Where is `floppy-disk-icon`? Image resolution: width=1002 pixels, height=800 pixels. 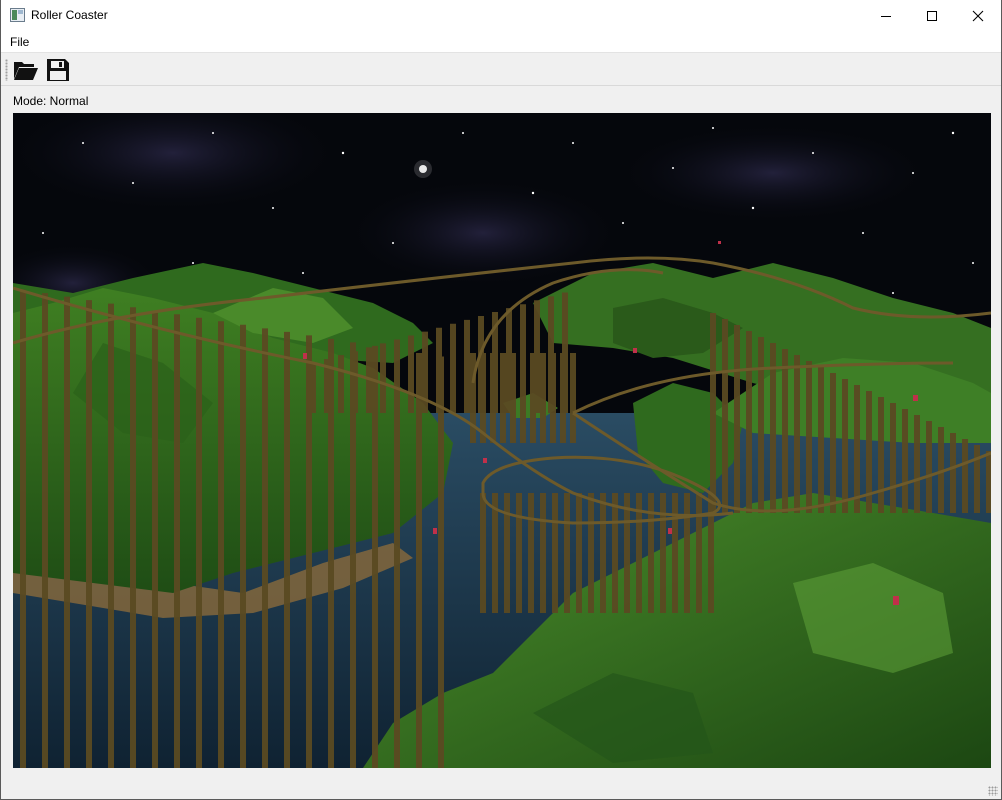
floppy-disk-icon is located at coordinates (58, 70).